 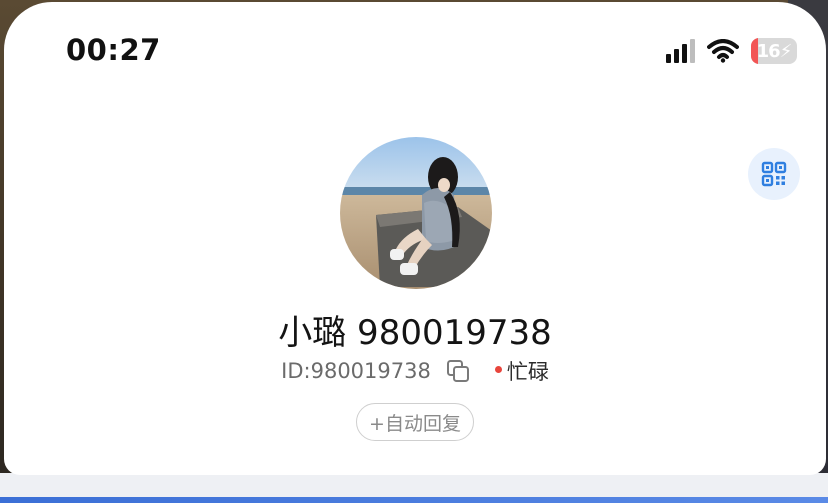 I want to click on copy-id-button, so click(x=458, y=371).